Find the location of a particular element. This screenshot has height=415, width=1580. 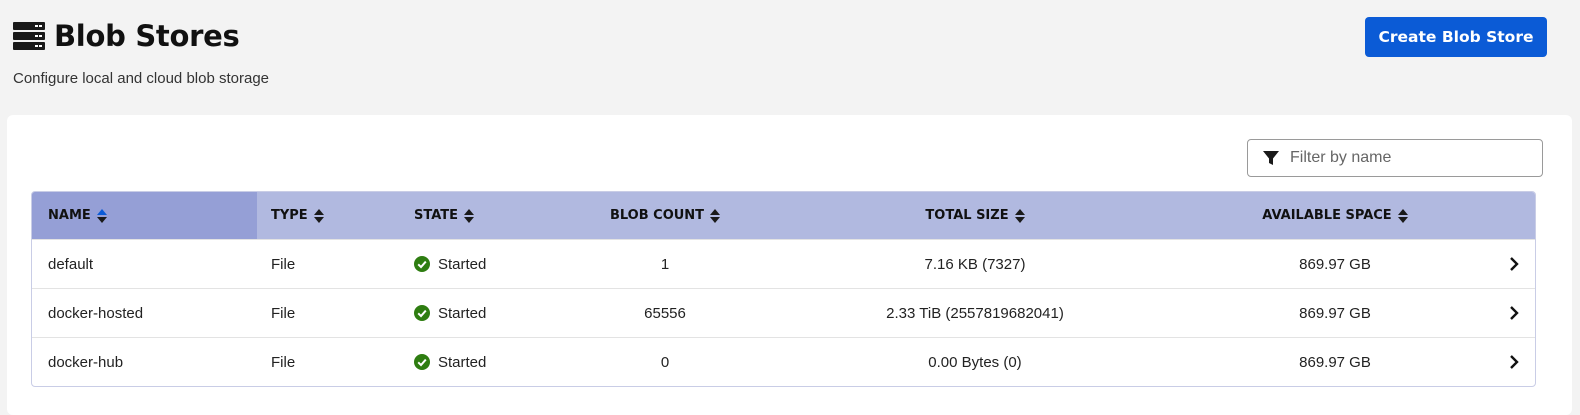

column-header-available-space: AVAILABLE SPACE is located at coordinates (1335, 215).